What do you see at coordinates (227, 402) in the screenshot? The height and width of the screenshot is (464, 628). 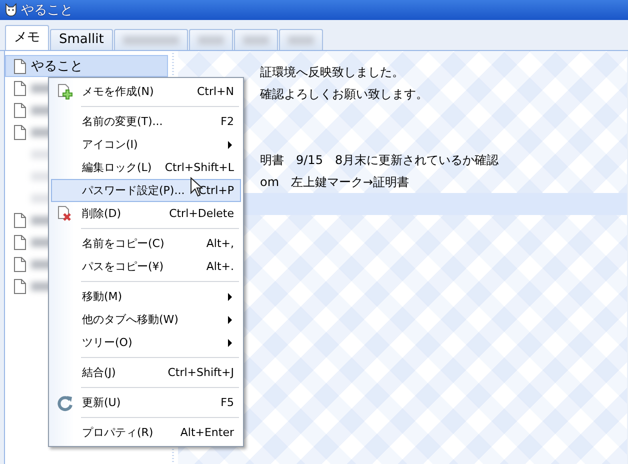 I see `shortcut-label: F5` at bounding box center [227, 402].